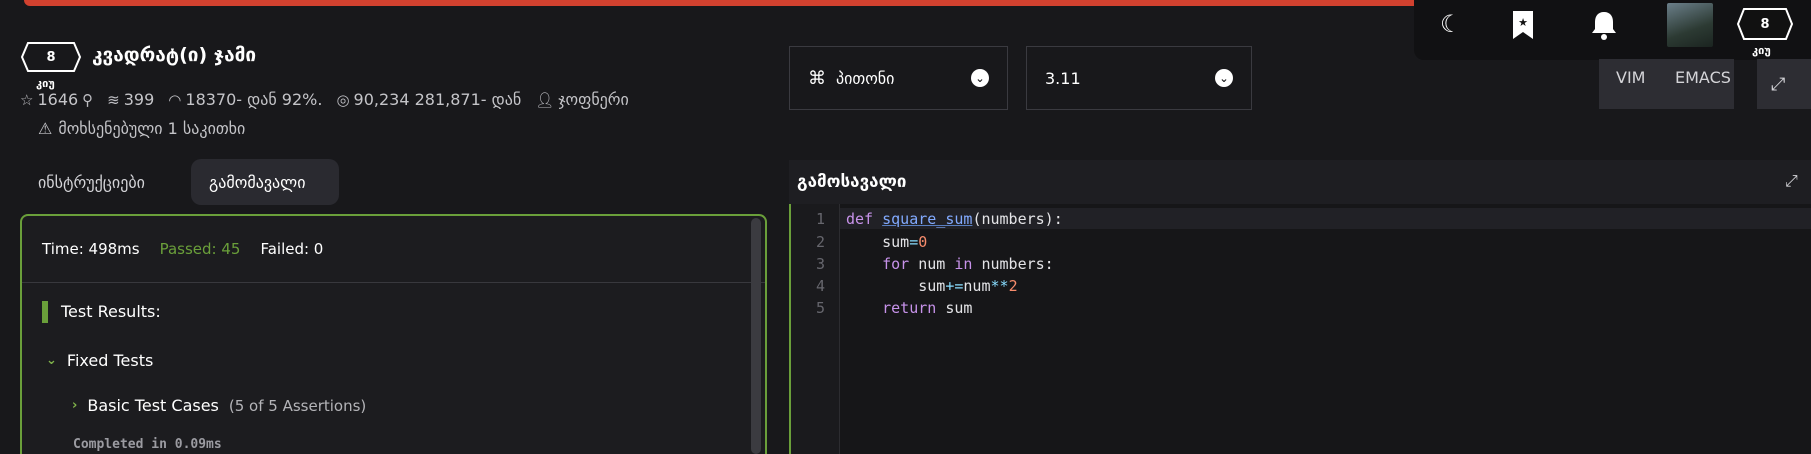 Image resolution: width=1811 pixels, height=454 pixels. Describe the element at coordinates (927, 219) in the screenshot. I see `function-name: square_sum` at that location.